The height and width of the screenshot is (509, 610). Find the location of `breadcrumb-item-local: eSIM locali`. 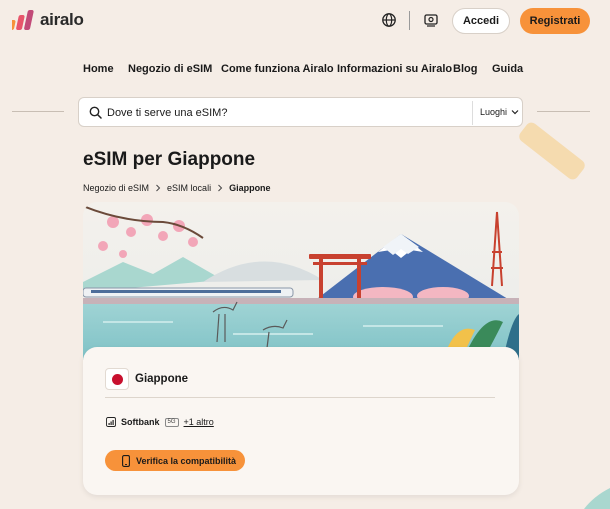

breadcrumb-item-local: eSIM locali is located at coordinates (189, 188).